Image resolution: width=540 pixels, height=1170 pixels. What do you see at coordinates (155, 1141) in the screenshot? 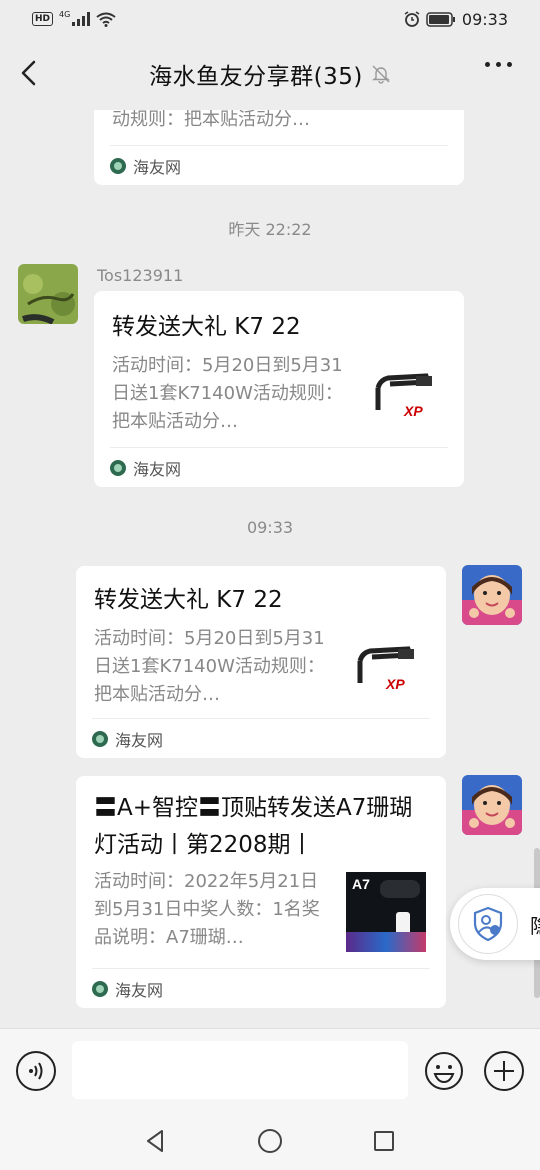
I see `nav-back-icon` at bounding box center [155, 1141].